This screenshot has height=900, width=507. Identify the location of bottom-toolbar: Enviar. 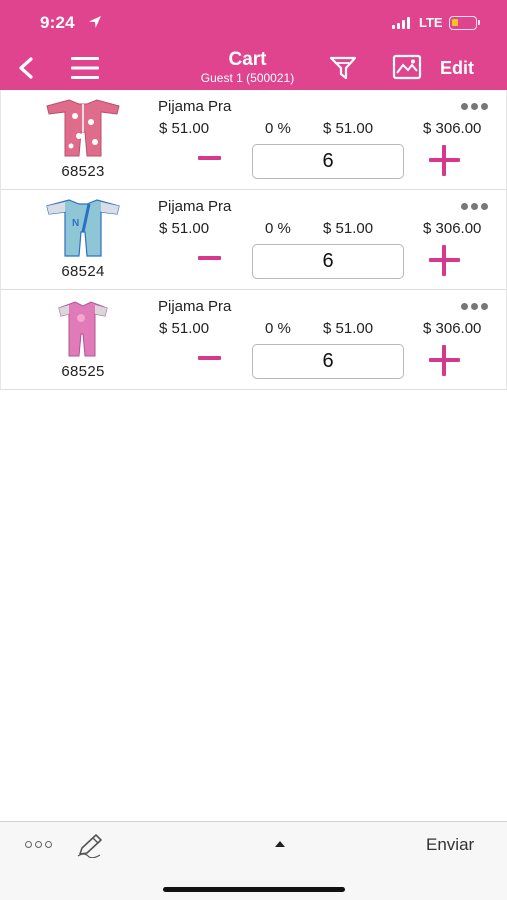
(253, 860).